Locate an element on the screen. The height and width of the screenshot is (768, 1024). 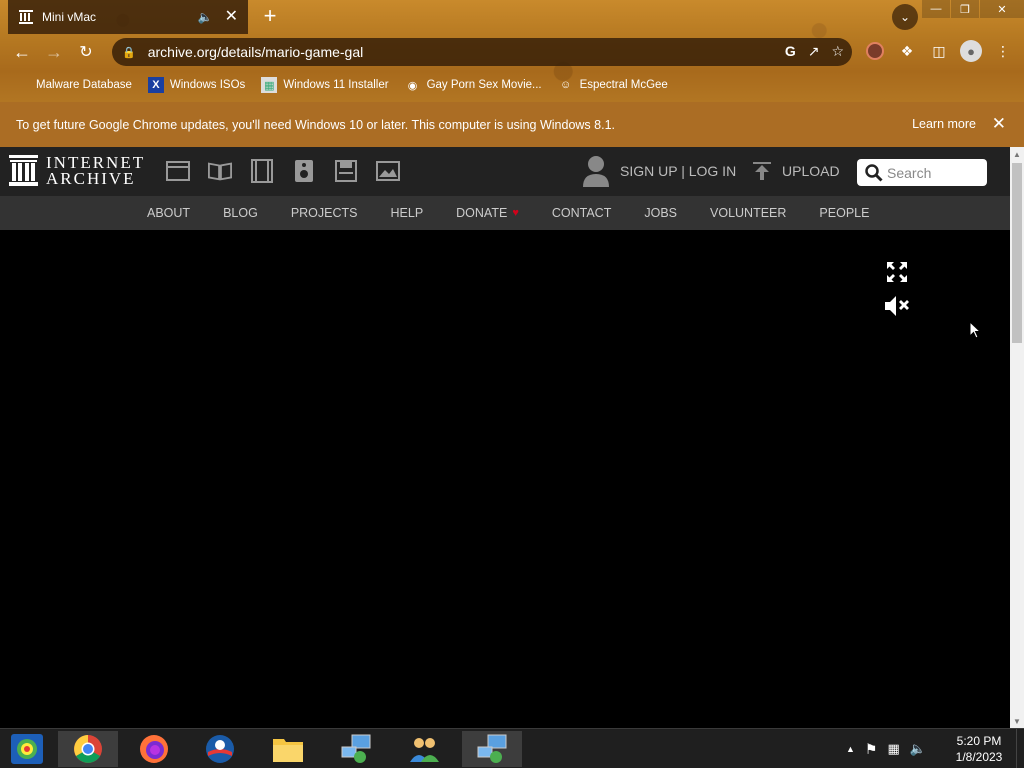
user-area: SIGN UP | LOG IN is located at coordinates (659, 171).